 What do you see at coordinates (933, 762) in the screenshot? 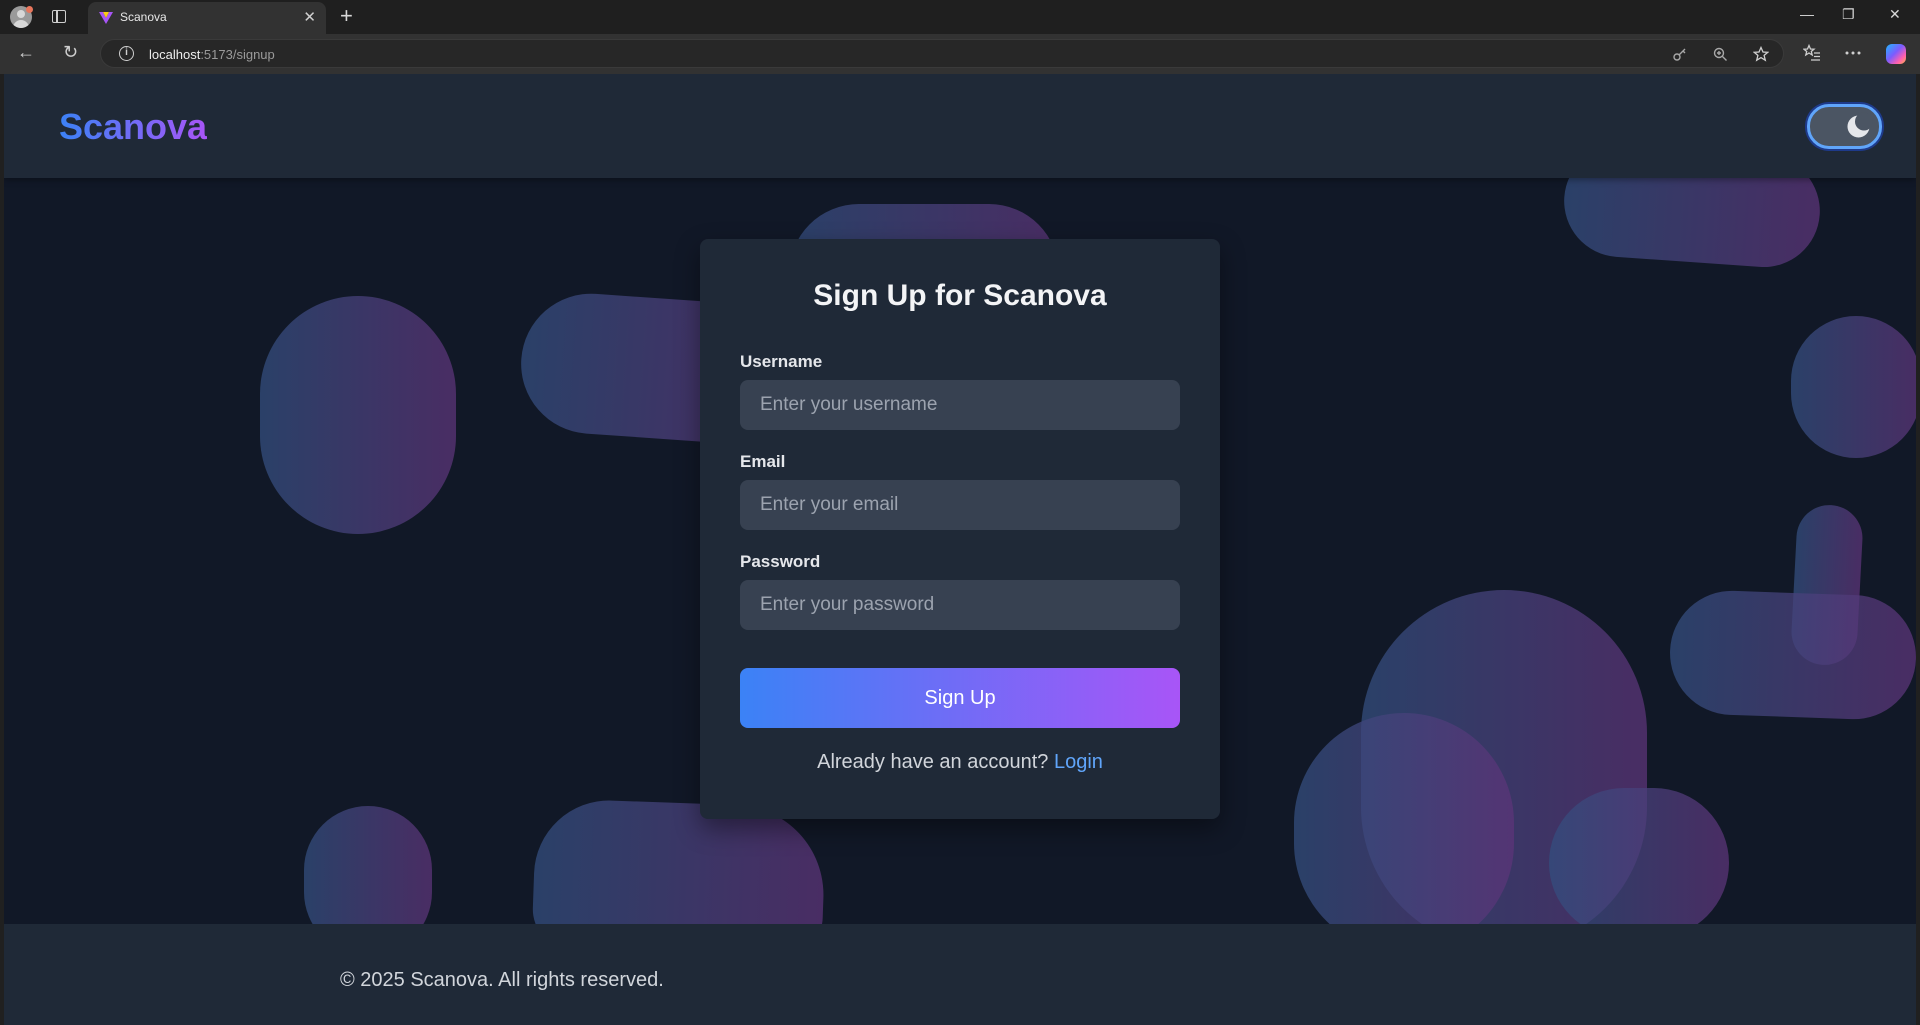
I see `login-prompt-text: Already have an account?` at bounding box center [933, 762].